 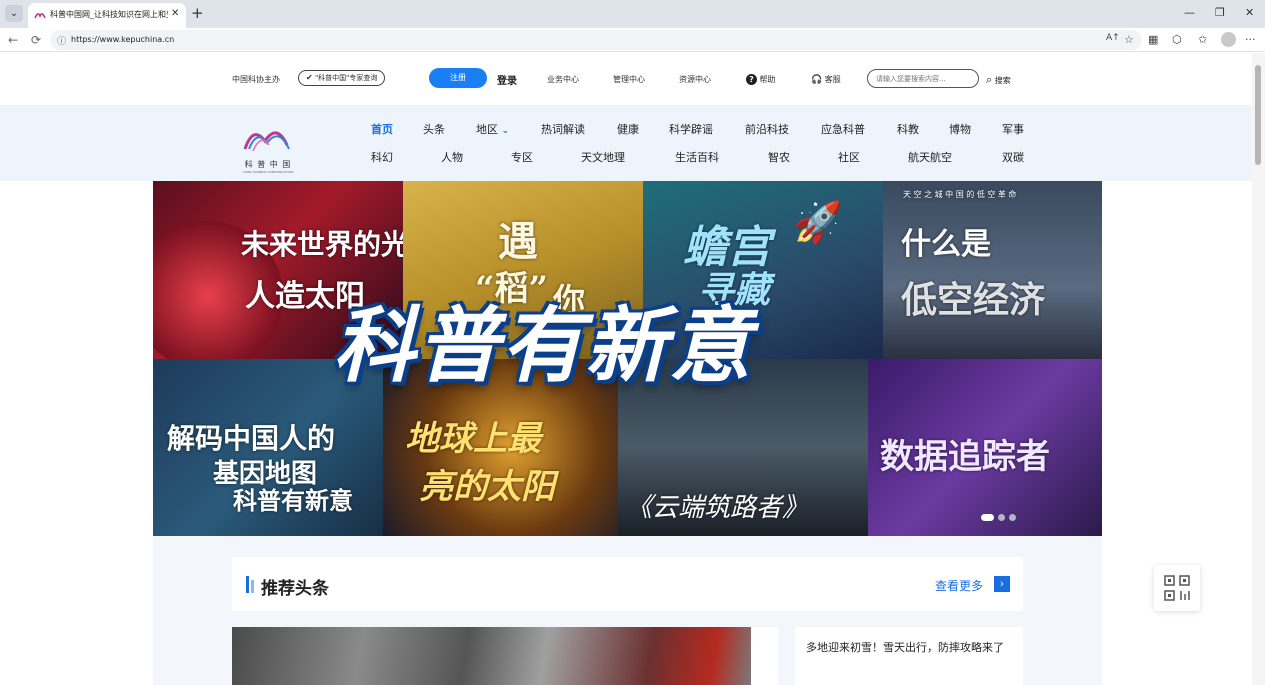 What do you see at coordinates (507, 79) in the screenshot?
I see `login-link: 登录` at bounding box center [507, 79].